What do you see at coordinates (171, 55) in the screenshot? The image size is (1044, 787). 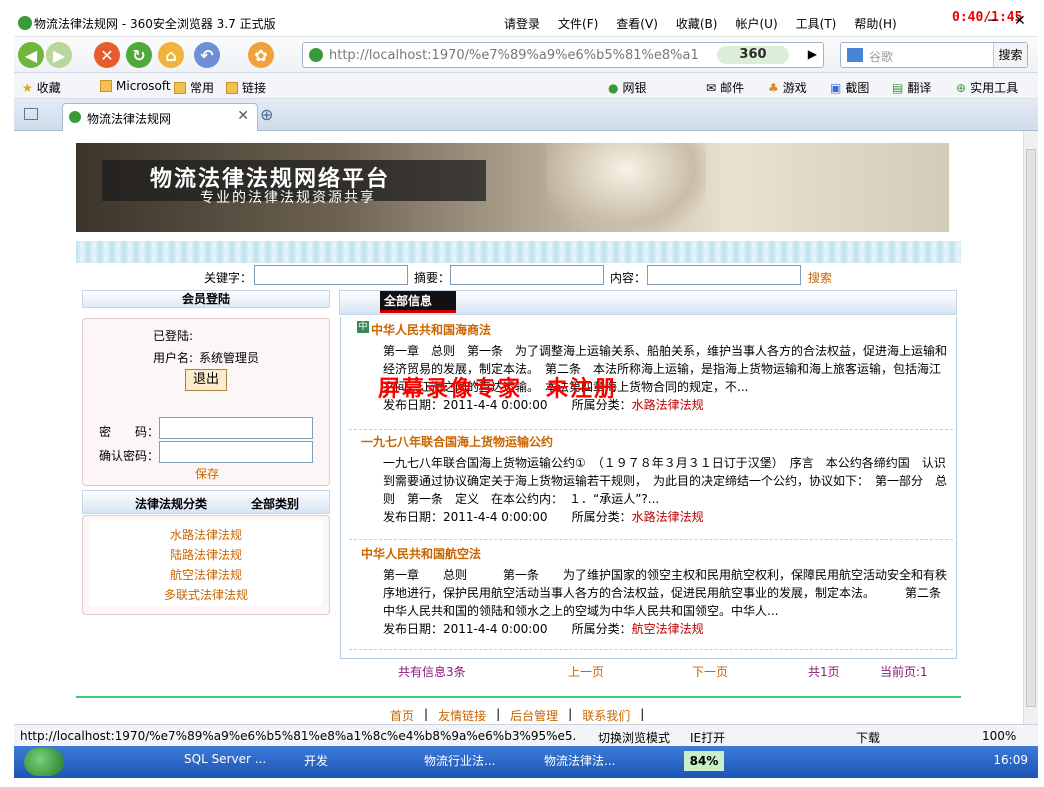 I see `home-icon: ⌂` at bounding box center [171, 55].